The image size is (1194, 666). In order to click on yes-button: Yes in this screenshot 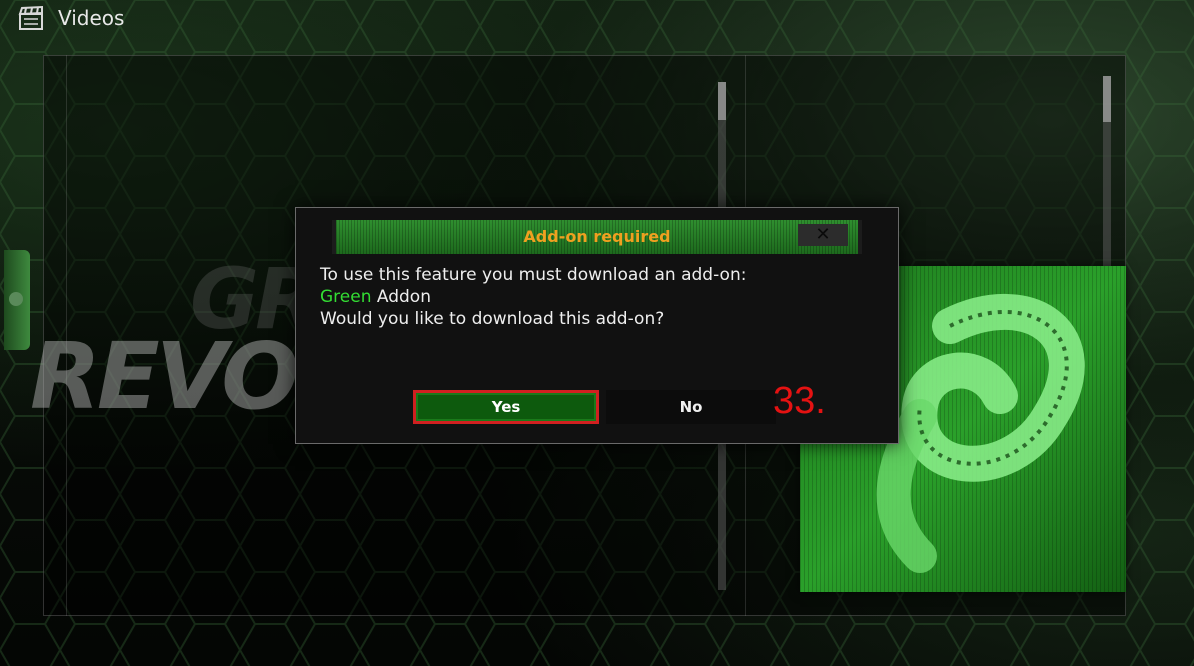, I will do `click(506, 407)`.